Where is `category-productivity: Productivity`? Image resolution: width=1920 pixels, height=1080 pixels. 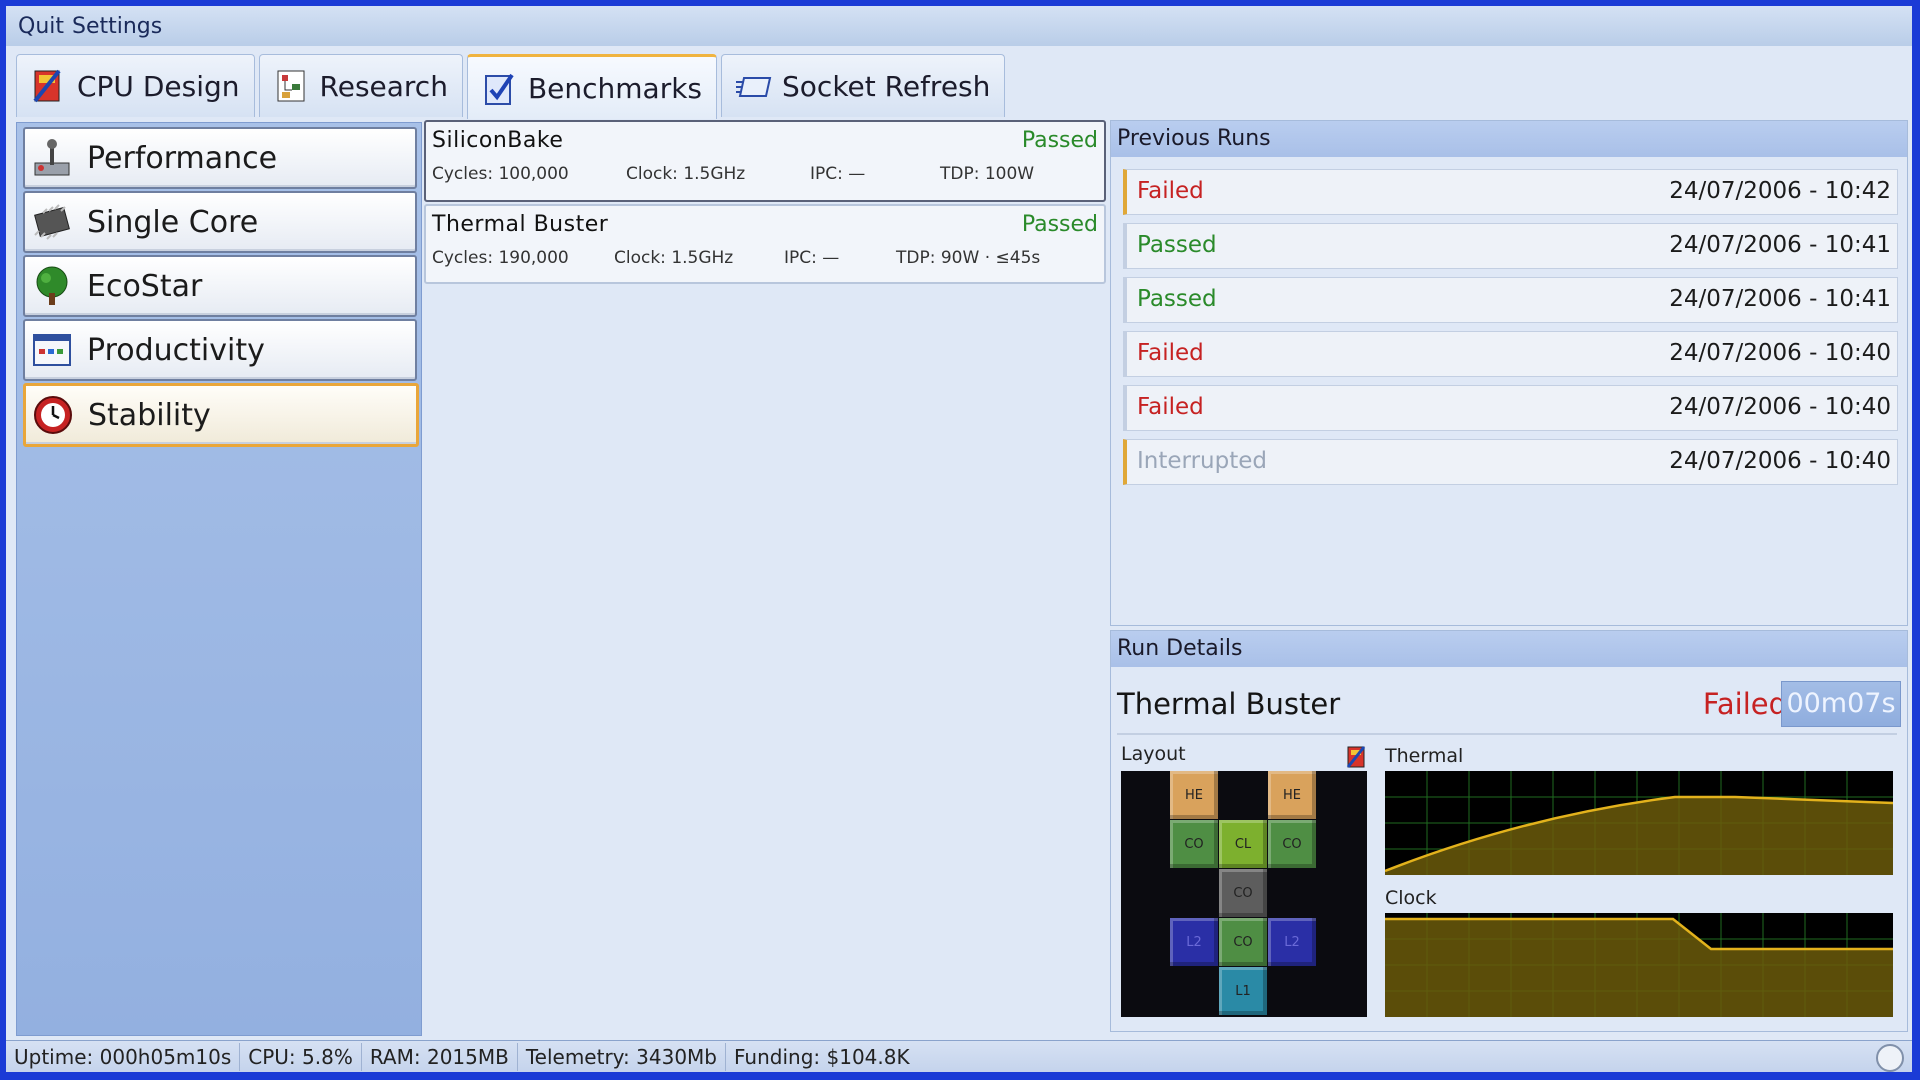
category-productivity: Productivity is located at coordinates (220, 350).